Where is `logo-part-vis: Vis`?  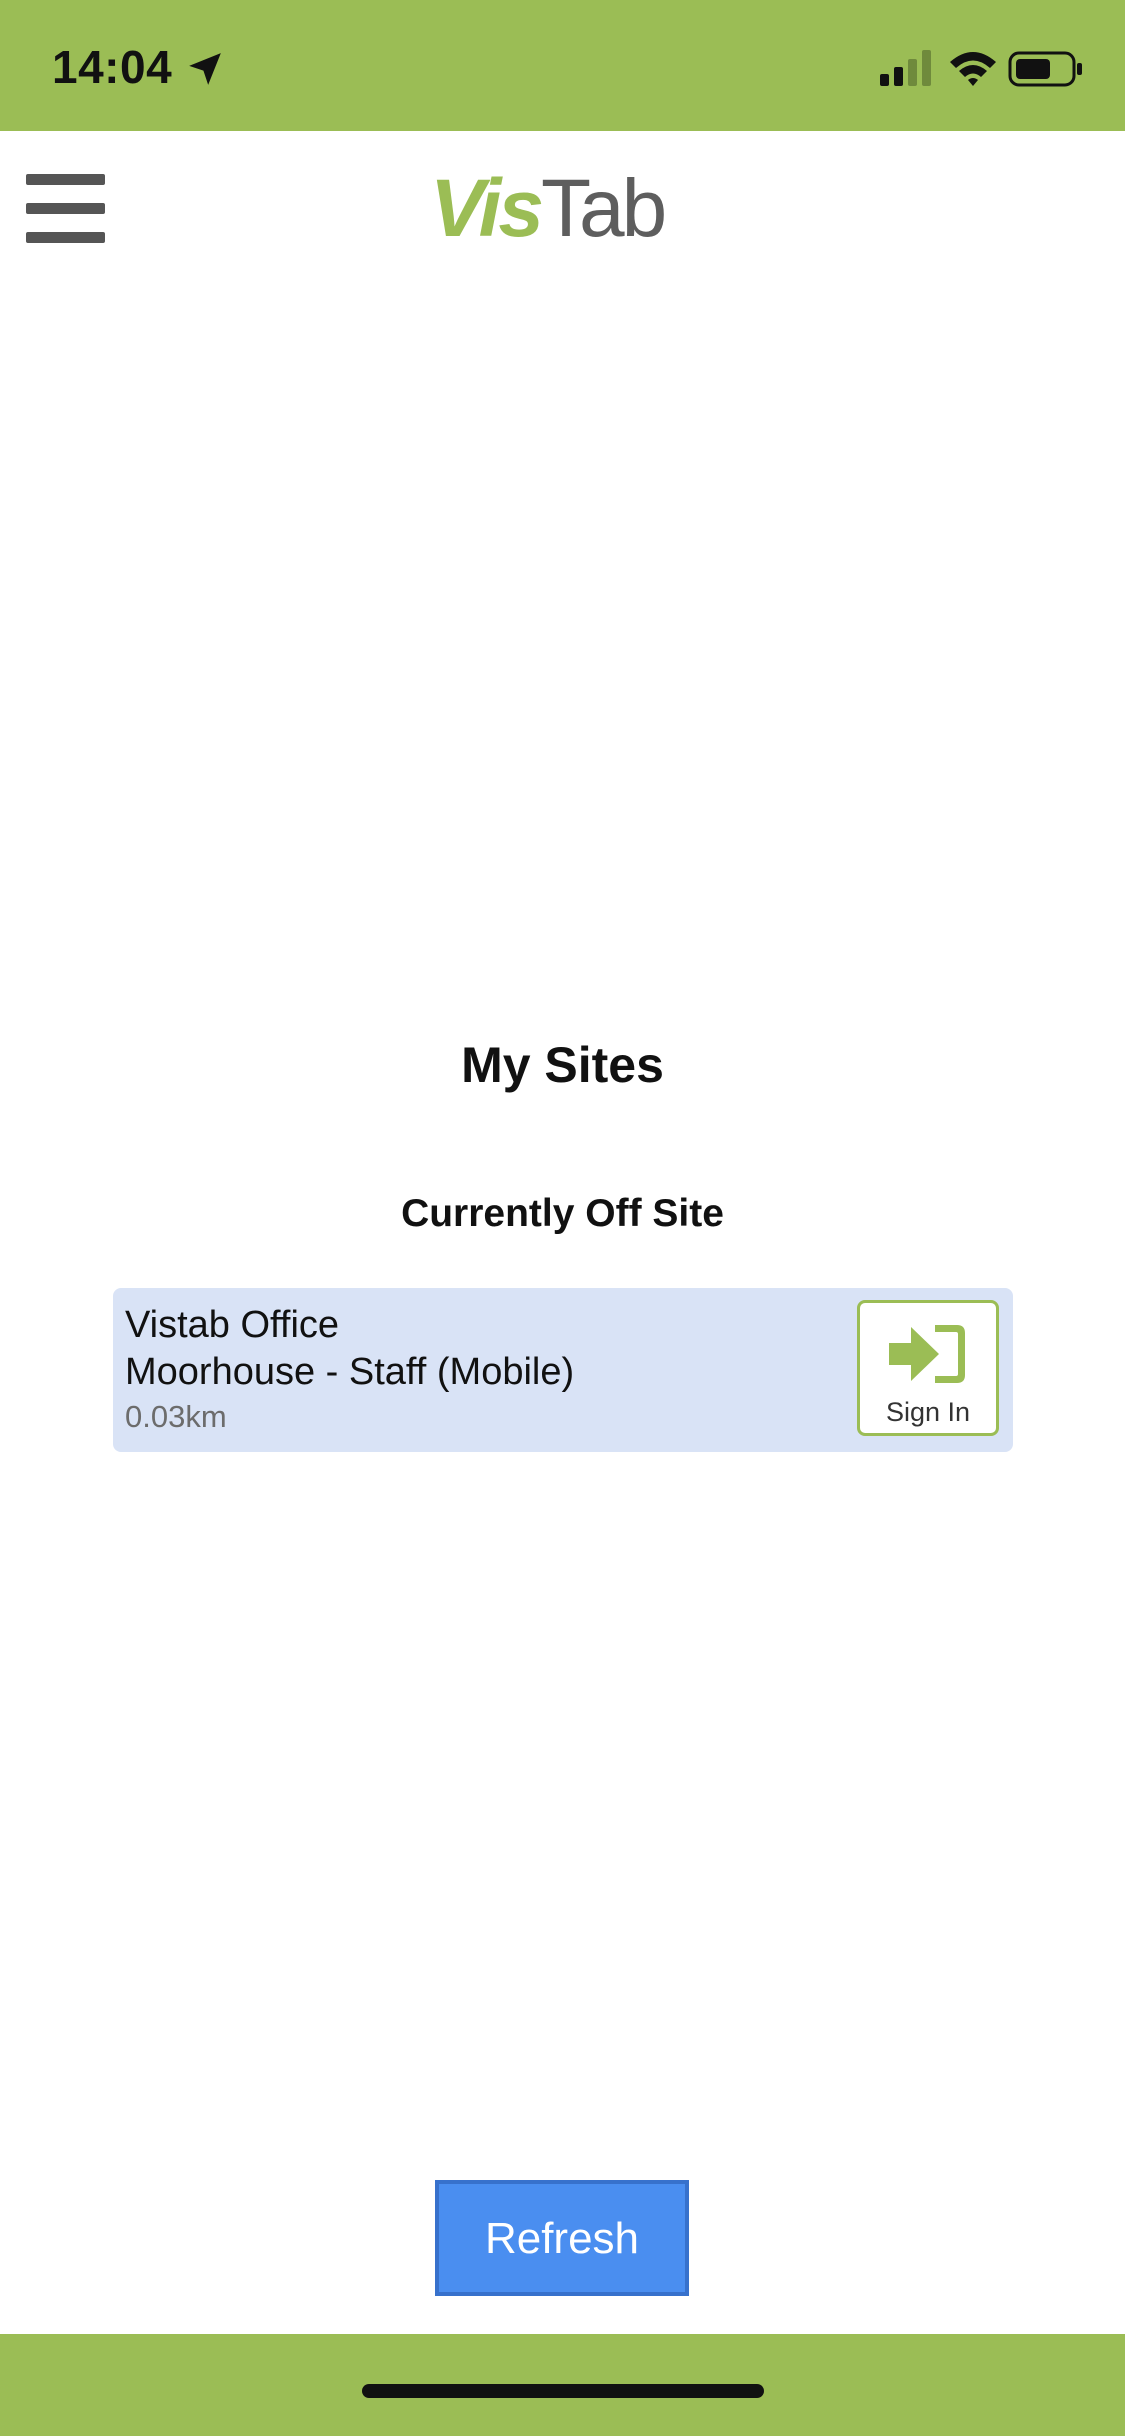 logo-part-vis: Vis is located at coordinates (487, 208).